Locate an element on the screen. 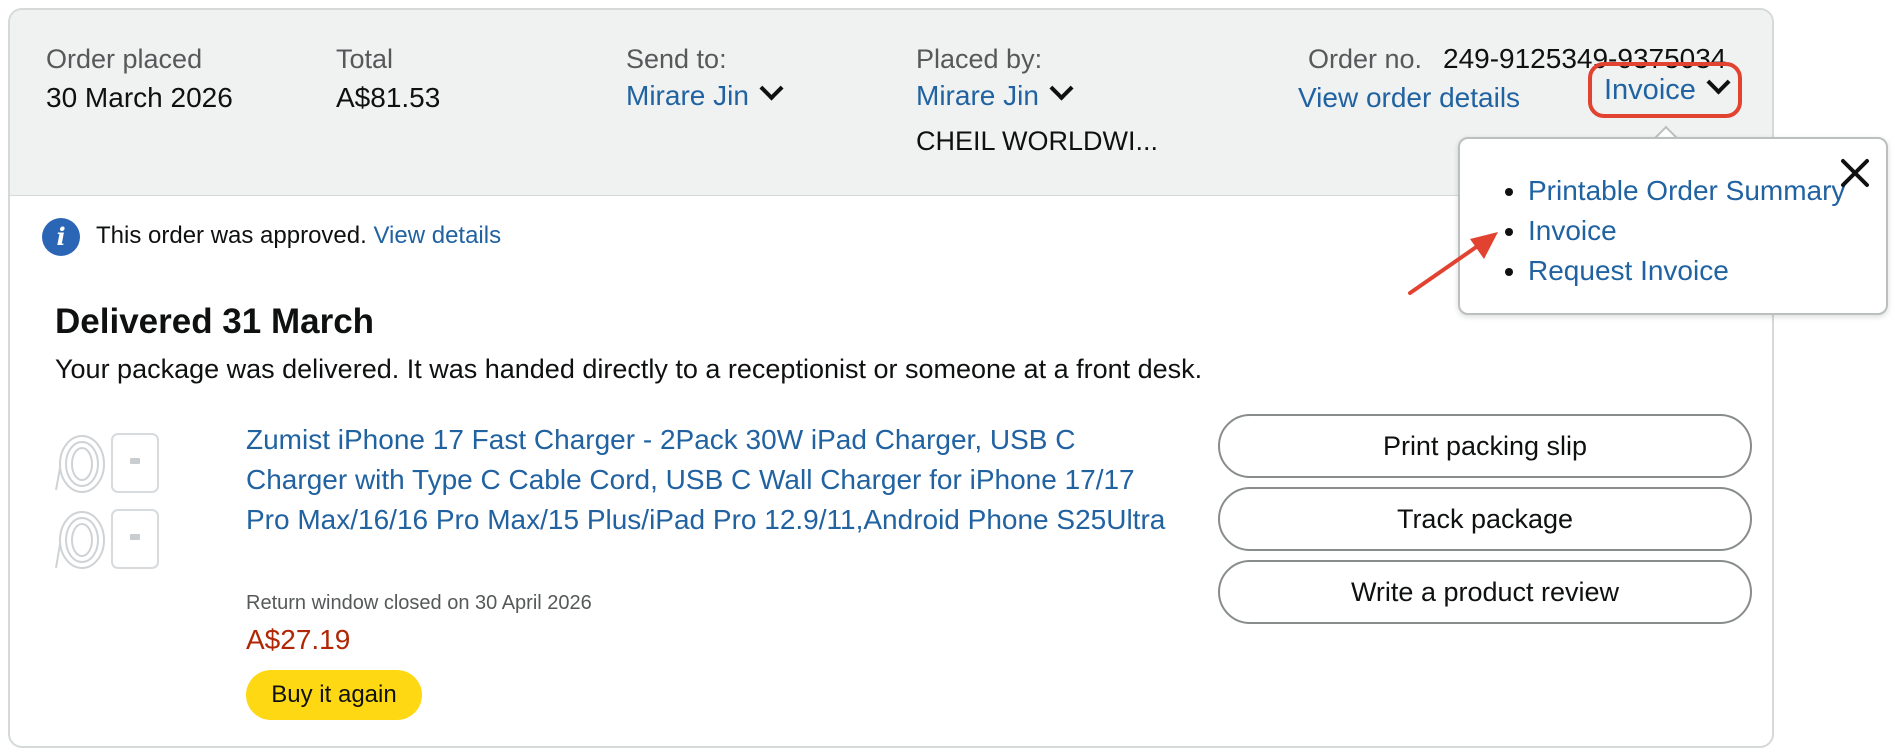 This screenshot has width=1898, height=748. order-number-label: Order no. is located at coordinates (1365, 59).